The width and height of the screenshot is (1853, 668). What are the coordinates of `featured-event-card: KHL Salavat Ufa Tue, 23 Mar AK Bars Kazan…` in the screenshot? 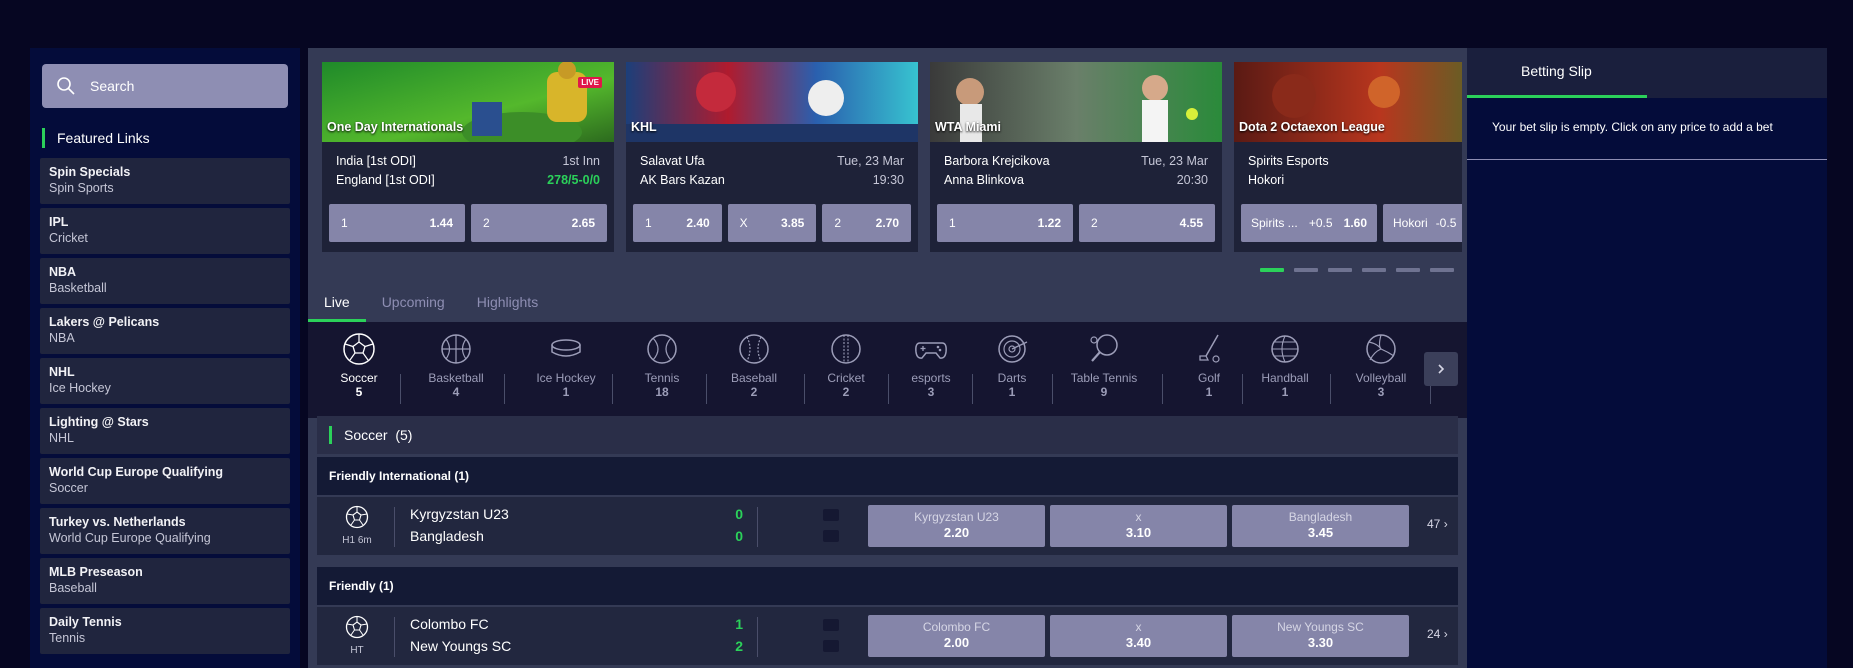 It's located at (772, 157).